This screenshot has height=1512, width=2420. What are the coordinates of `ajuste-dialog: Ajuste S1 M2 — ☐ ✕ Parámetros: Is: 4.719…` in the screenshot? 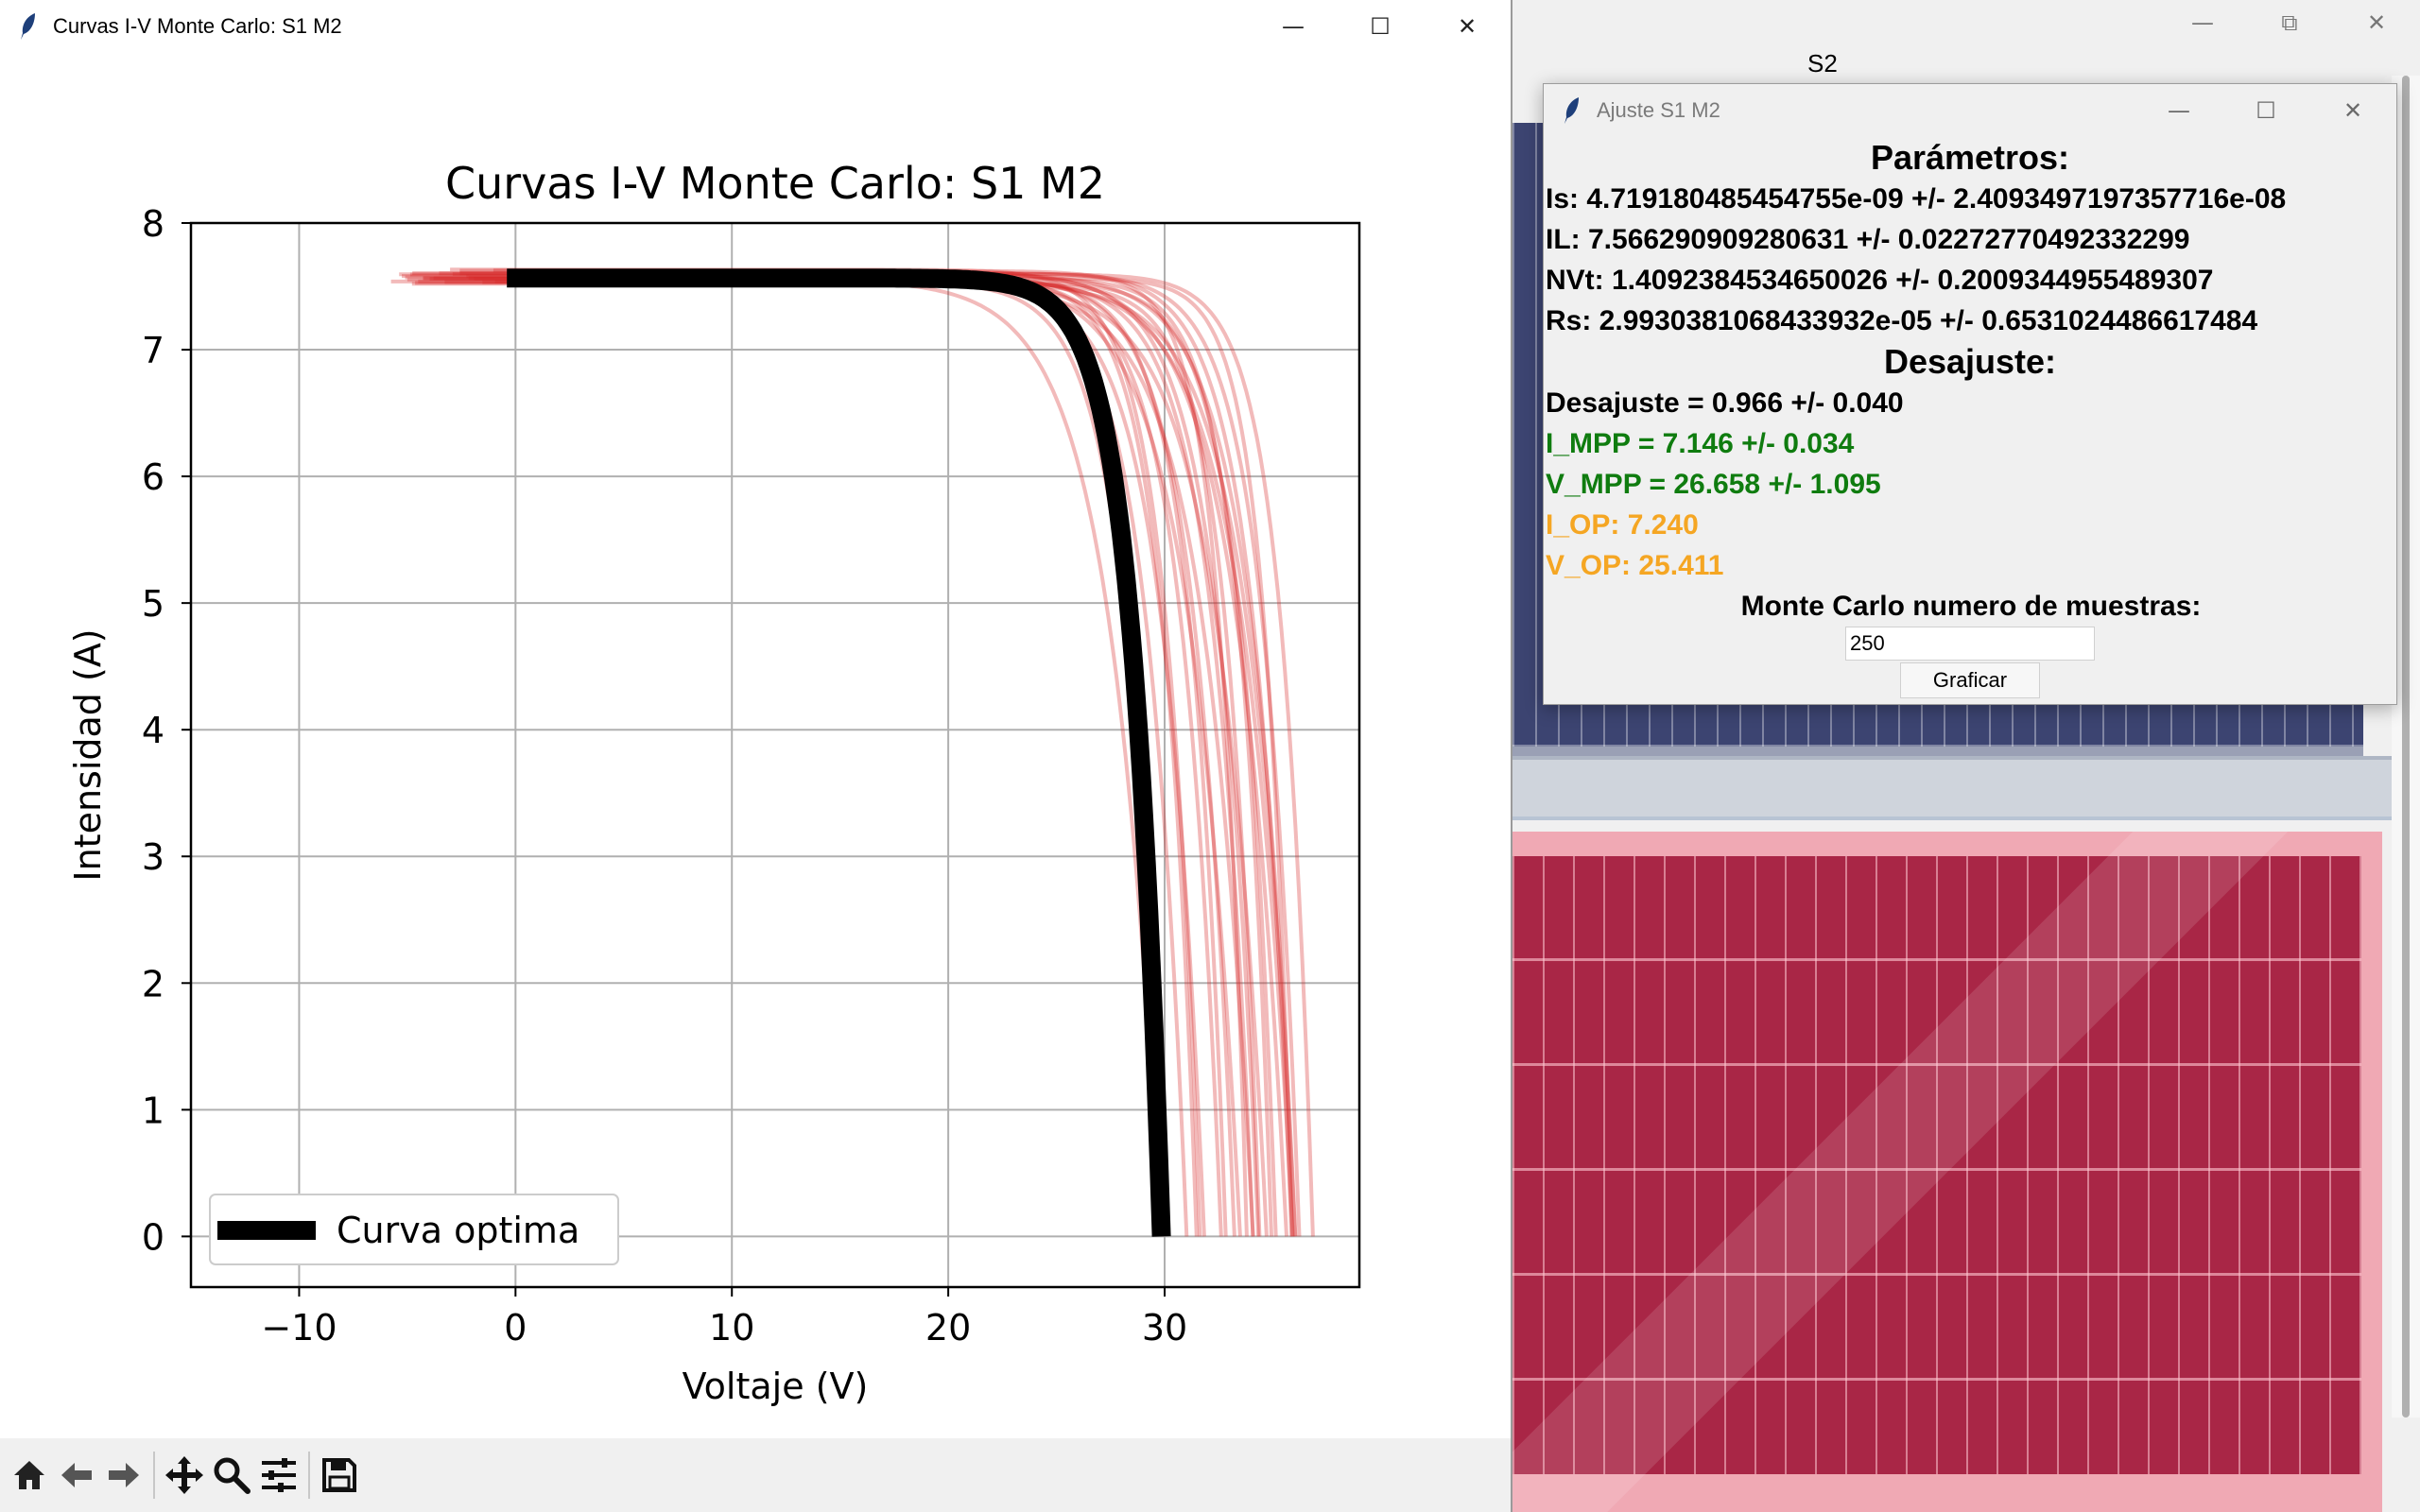 It's located at (1970, 394).